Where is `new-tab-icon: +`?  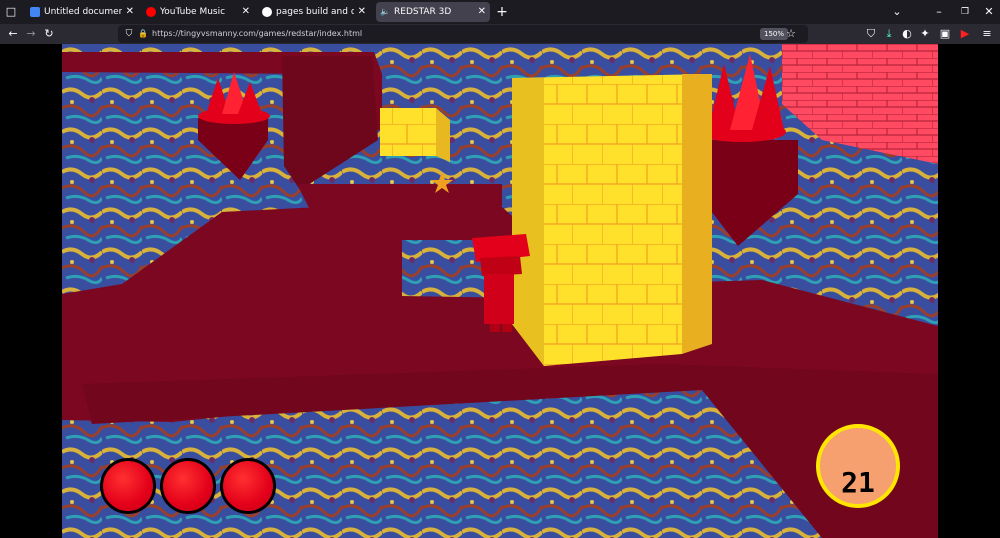 new-tab-icon: + is located at coordinates (502, 12).